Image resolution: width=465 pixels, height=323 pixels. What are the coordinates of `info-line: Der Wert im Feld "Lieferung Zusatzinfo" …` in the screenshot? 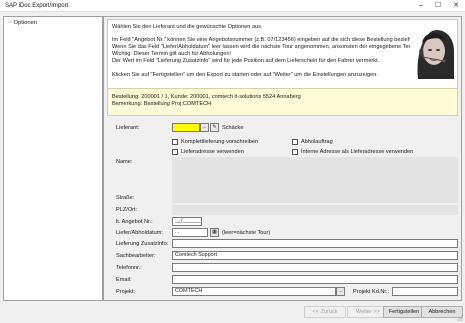 It's located at (246, 61).